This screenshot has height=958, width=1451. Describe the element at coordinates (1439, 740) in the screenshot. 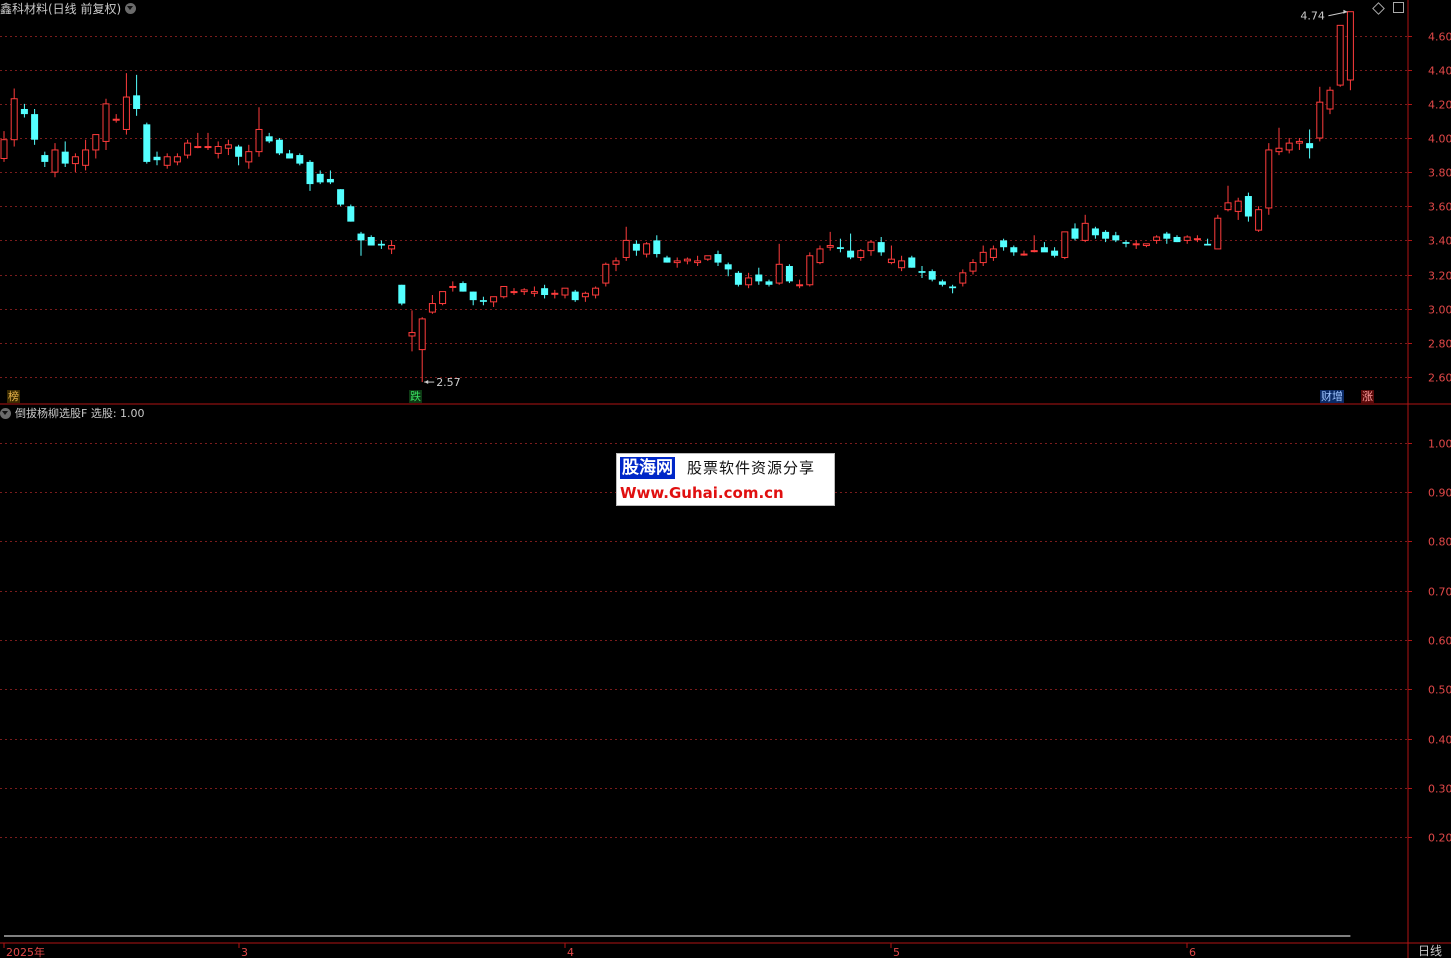

I see `indicator-tick-label: 0.40` at that location.